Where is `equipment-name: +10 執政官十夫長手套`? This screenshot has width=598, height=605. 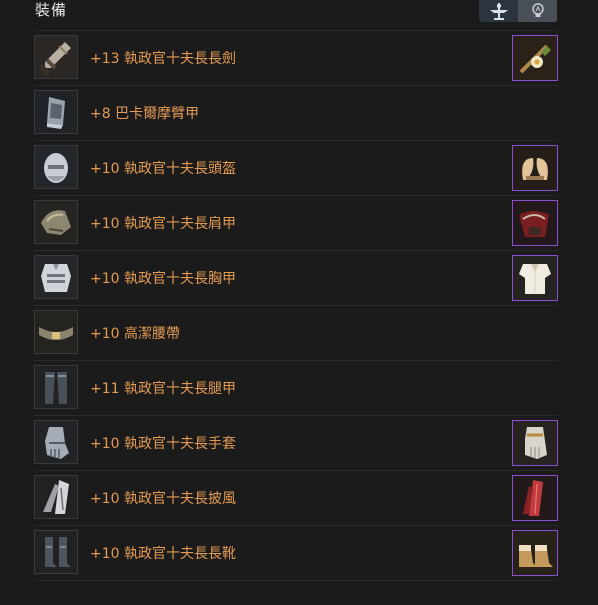
equipment-name: +10 執政官十夫長手套 is located at coordinates (163, 444).